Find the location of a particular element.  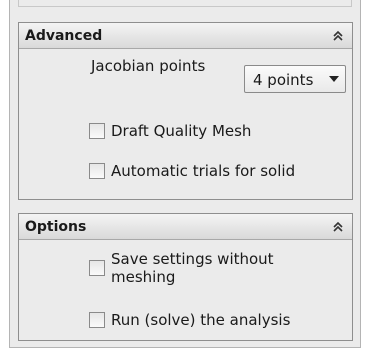

save-settings-checkbox is located at coordinates (97, 268).